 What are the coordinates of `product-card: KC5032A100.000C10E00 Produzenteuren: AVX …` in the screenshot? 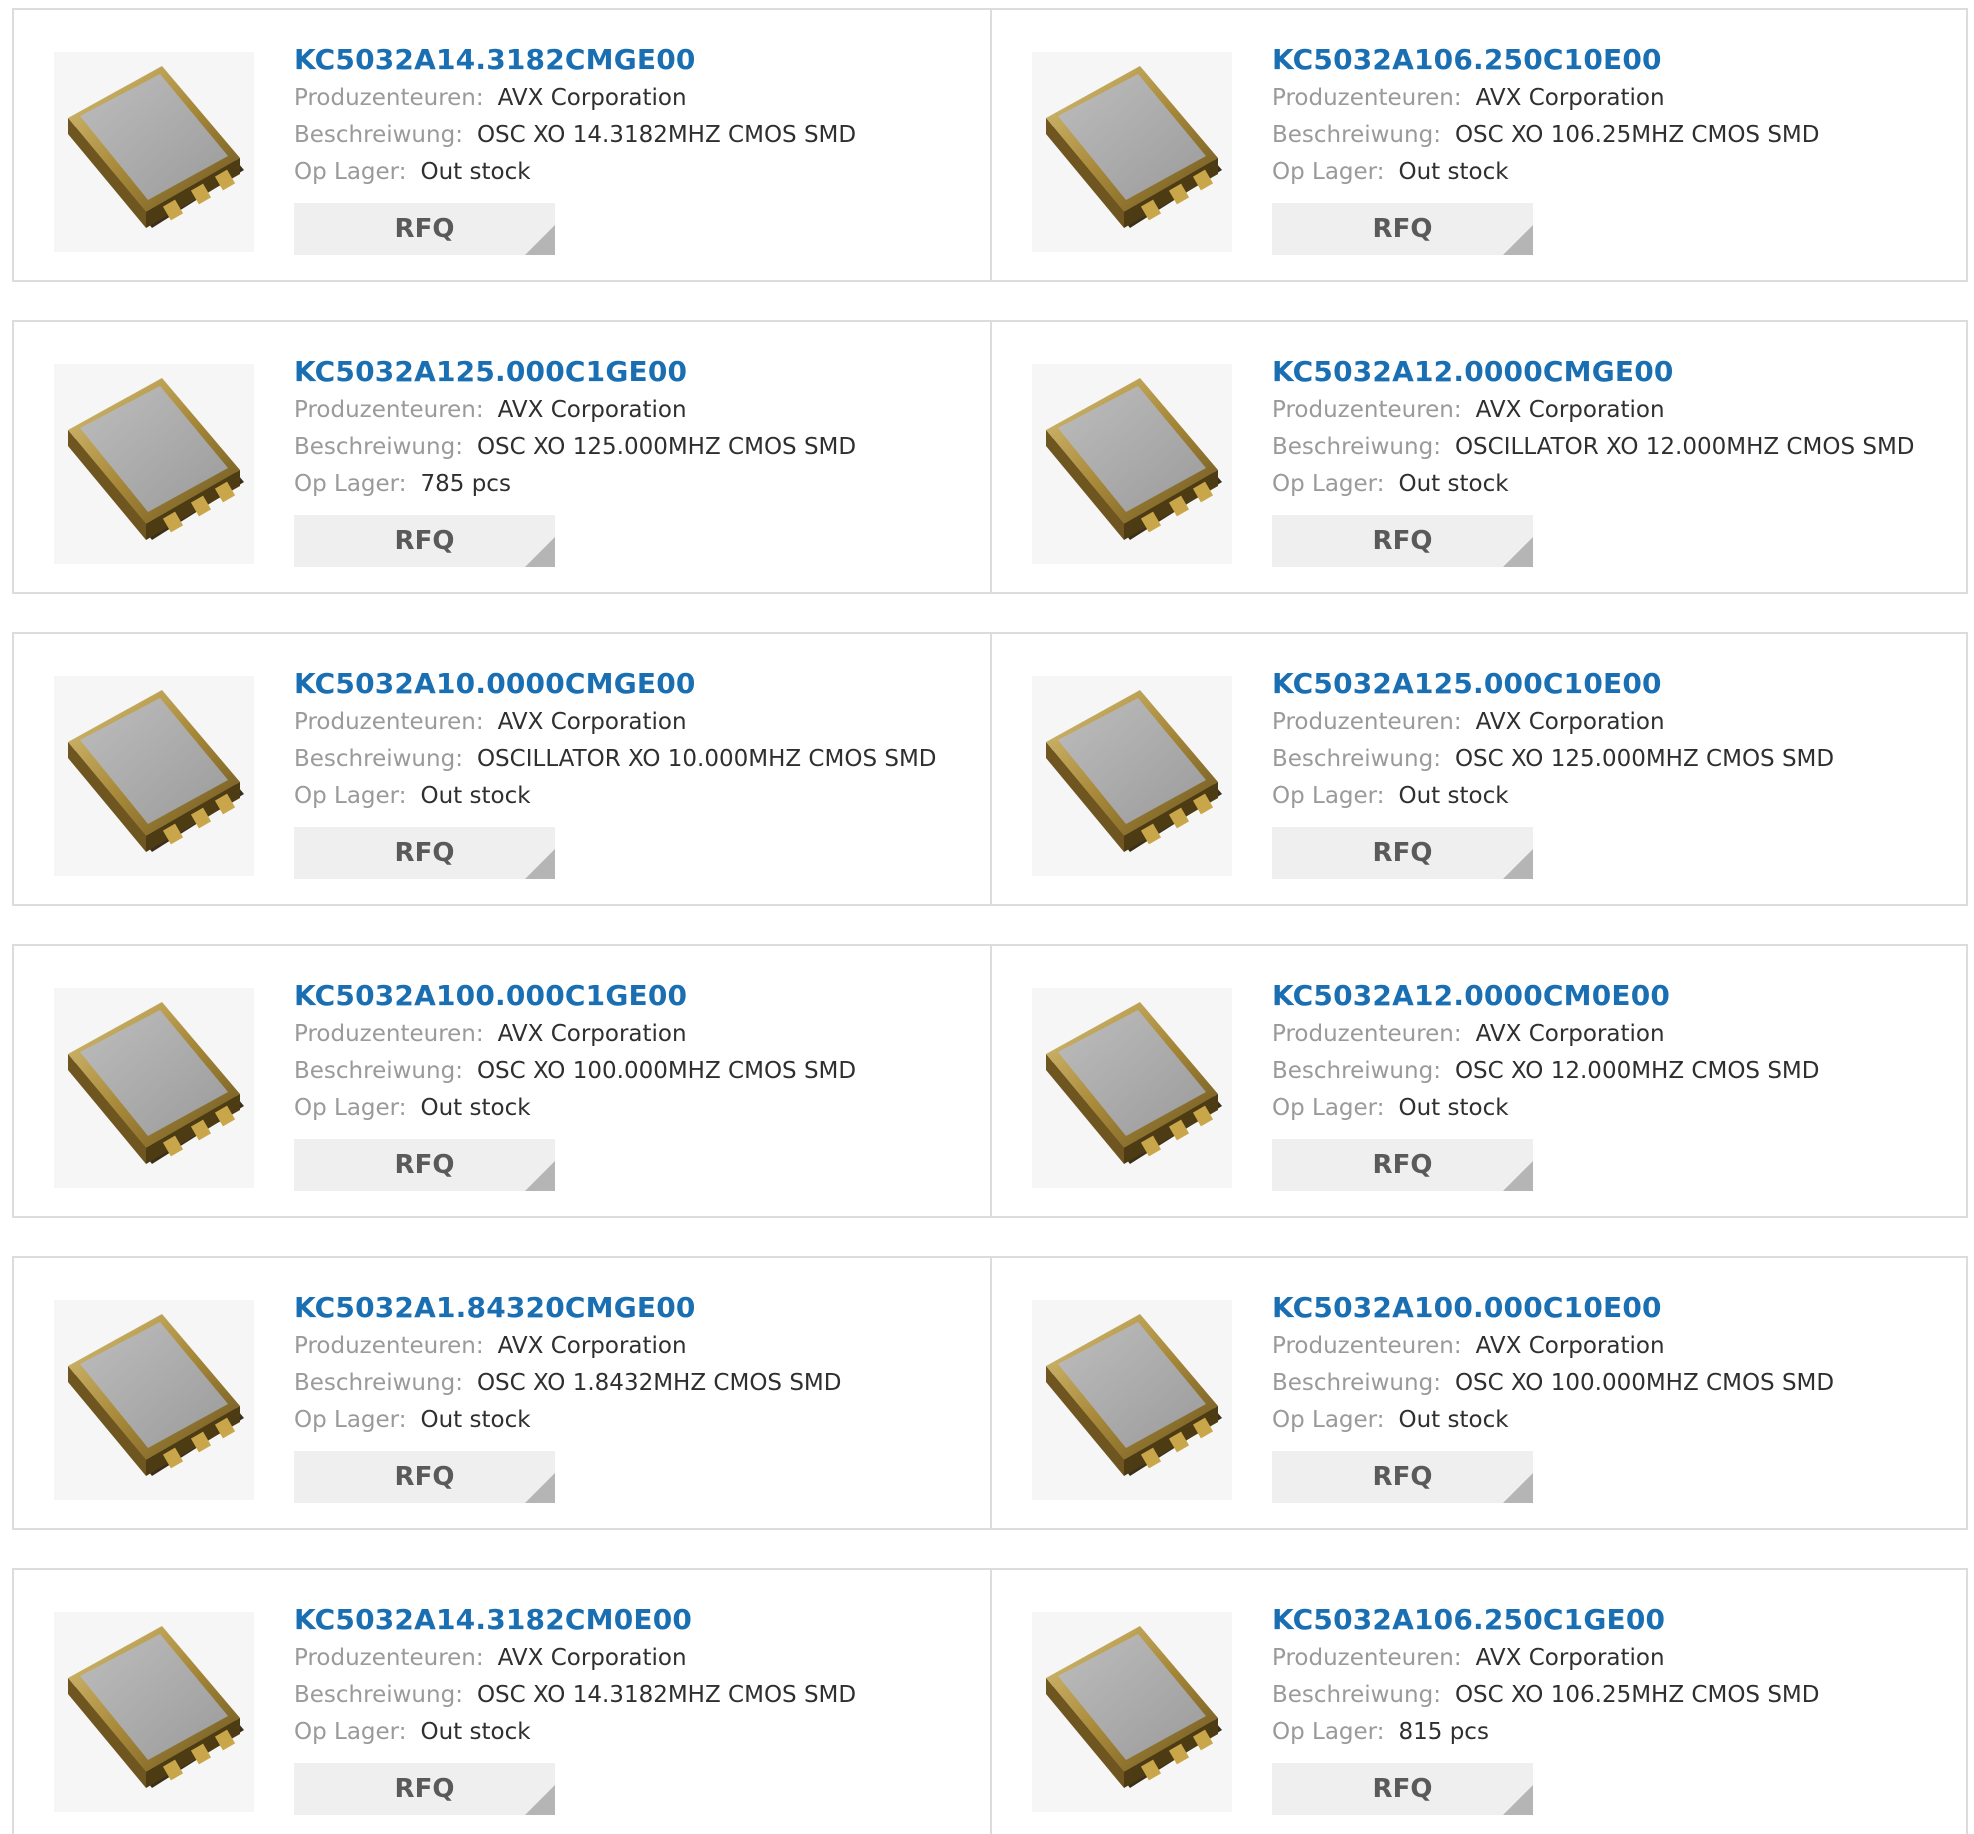 It's located at (1478, 1393).